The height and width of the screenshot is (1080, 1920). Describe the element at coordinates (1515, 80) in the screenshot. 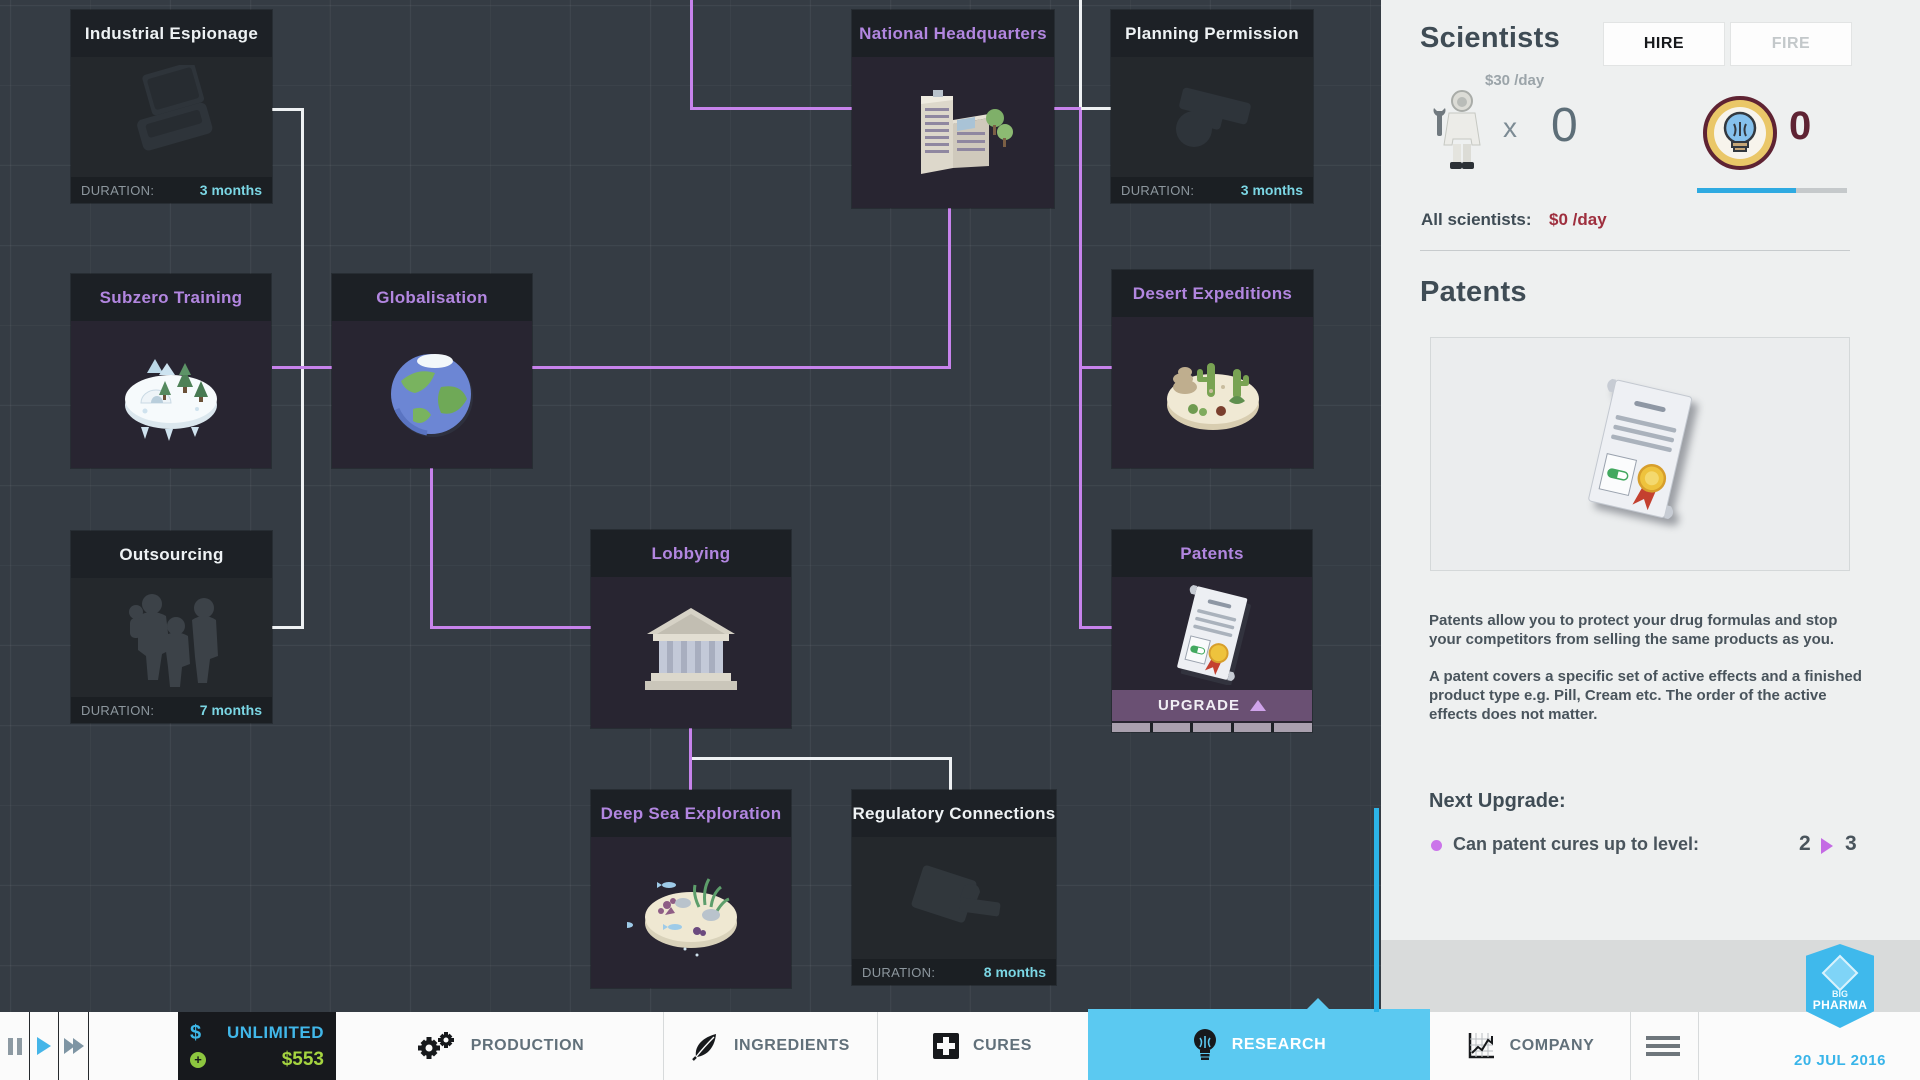

I see `scientist-daily-rate: $30 /day` at that location.